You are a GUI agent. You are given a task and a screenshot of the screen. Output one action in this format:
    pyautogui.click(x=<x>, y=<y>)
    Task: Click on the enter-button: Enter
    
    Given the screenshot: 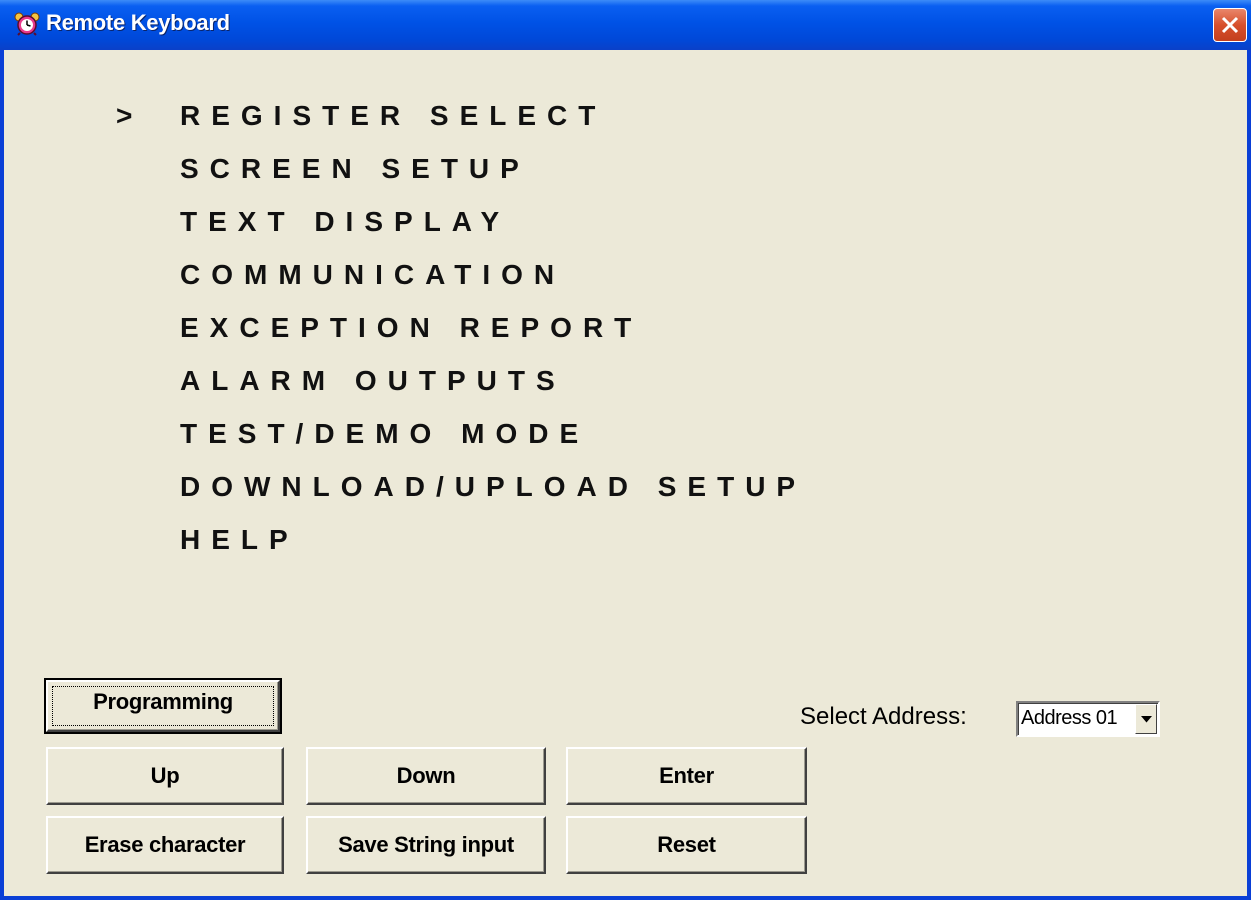 What is the action you would take?
    pyautogui.click(x=686, y=776)
    